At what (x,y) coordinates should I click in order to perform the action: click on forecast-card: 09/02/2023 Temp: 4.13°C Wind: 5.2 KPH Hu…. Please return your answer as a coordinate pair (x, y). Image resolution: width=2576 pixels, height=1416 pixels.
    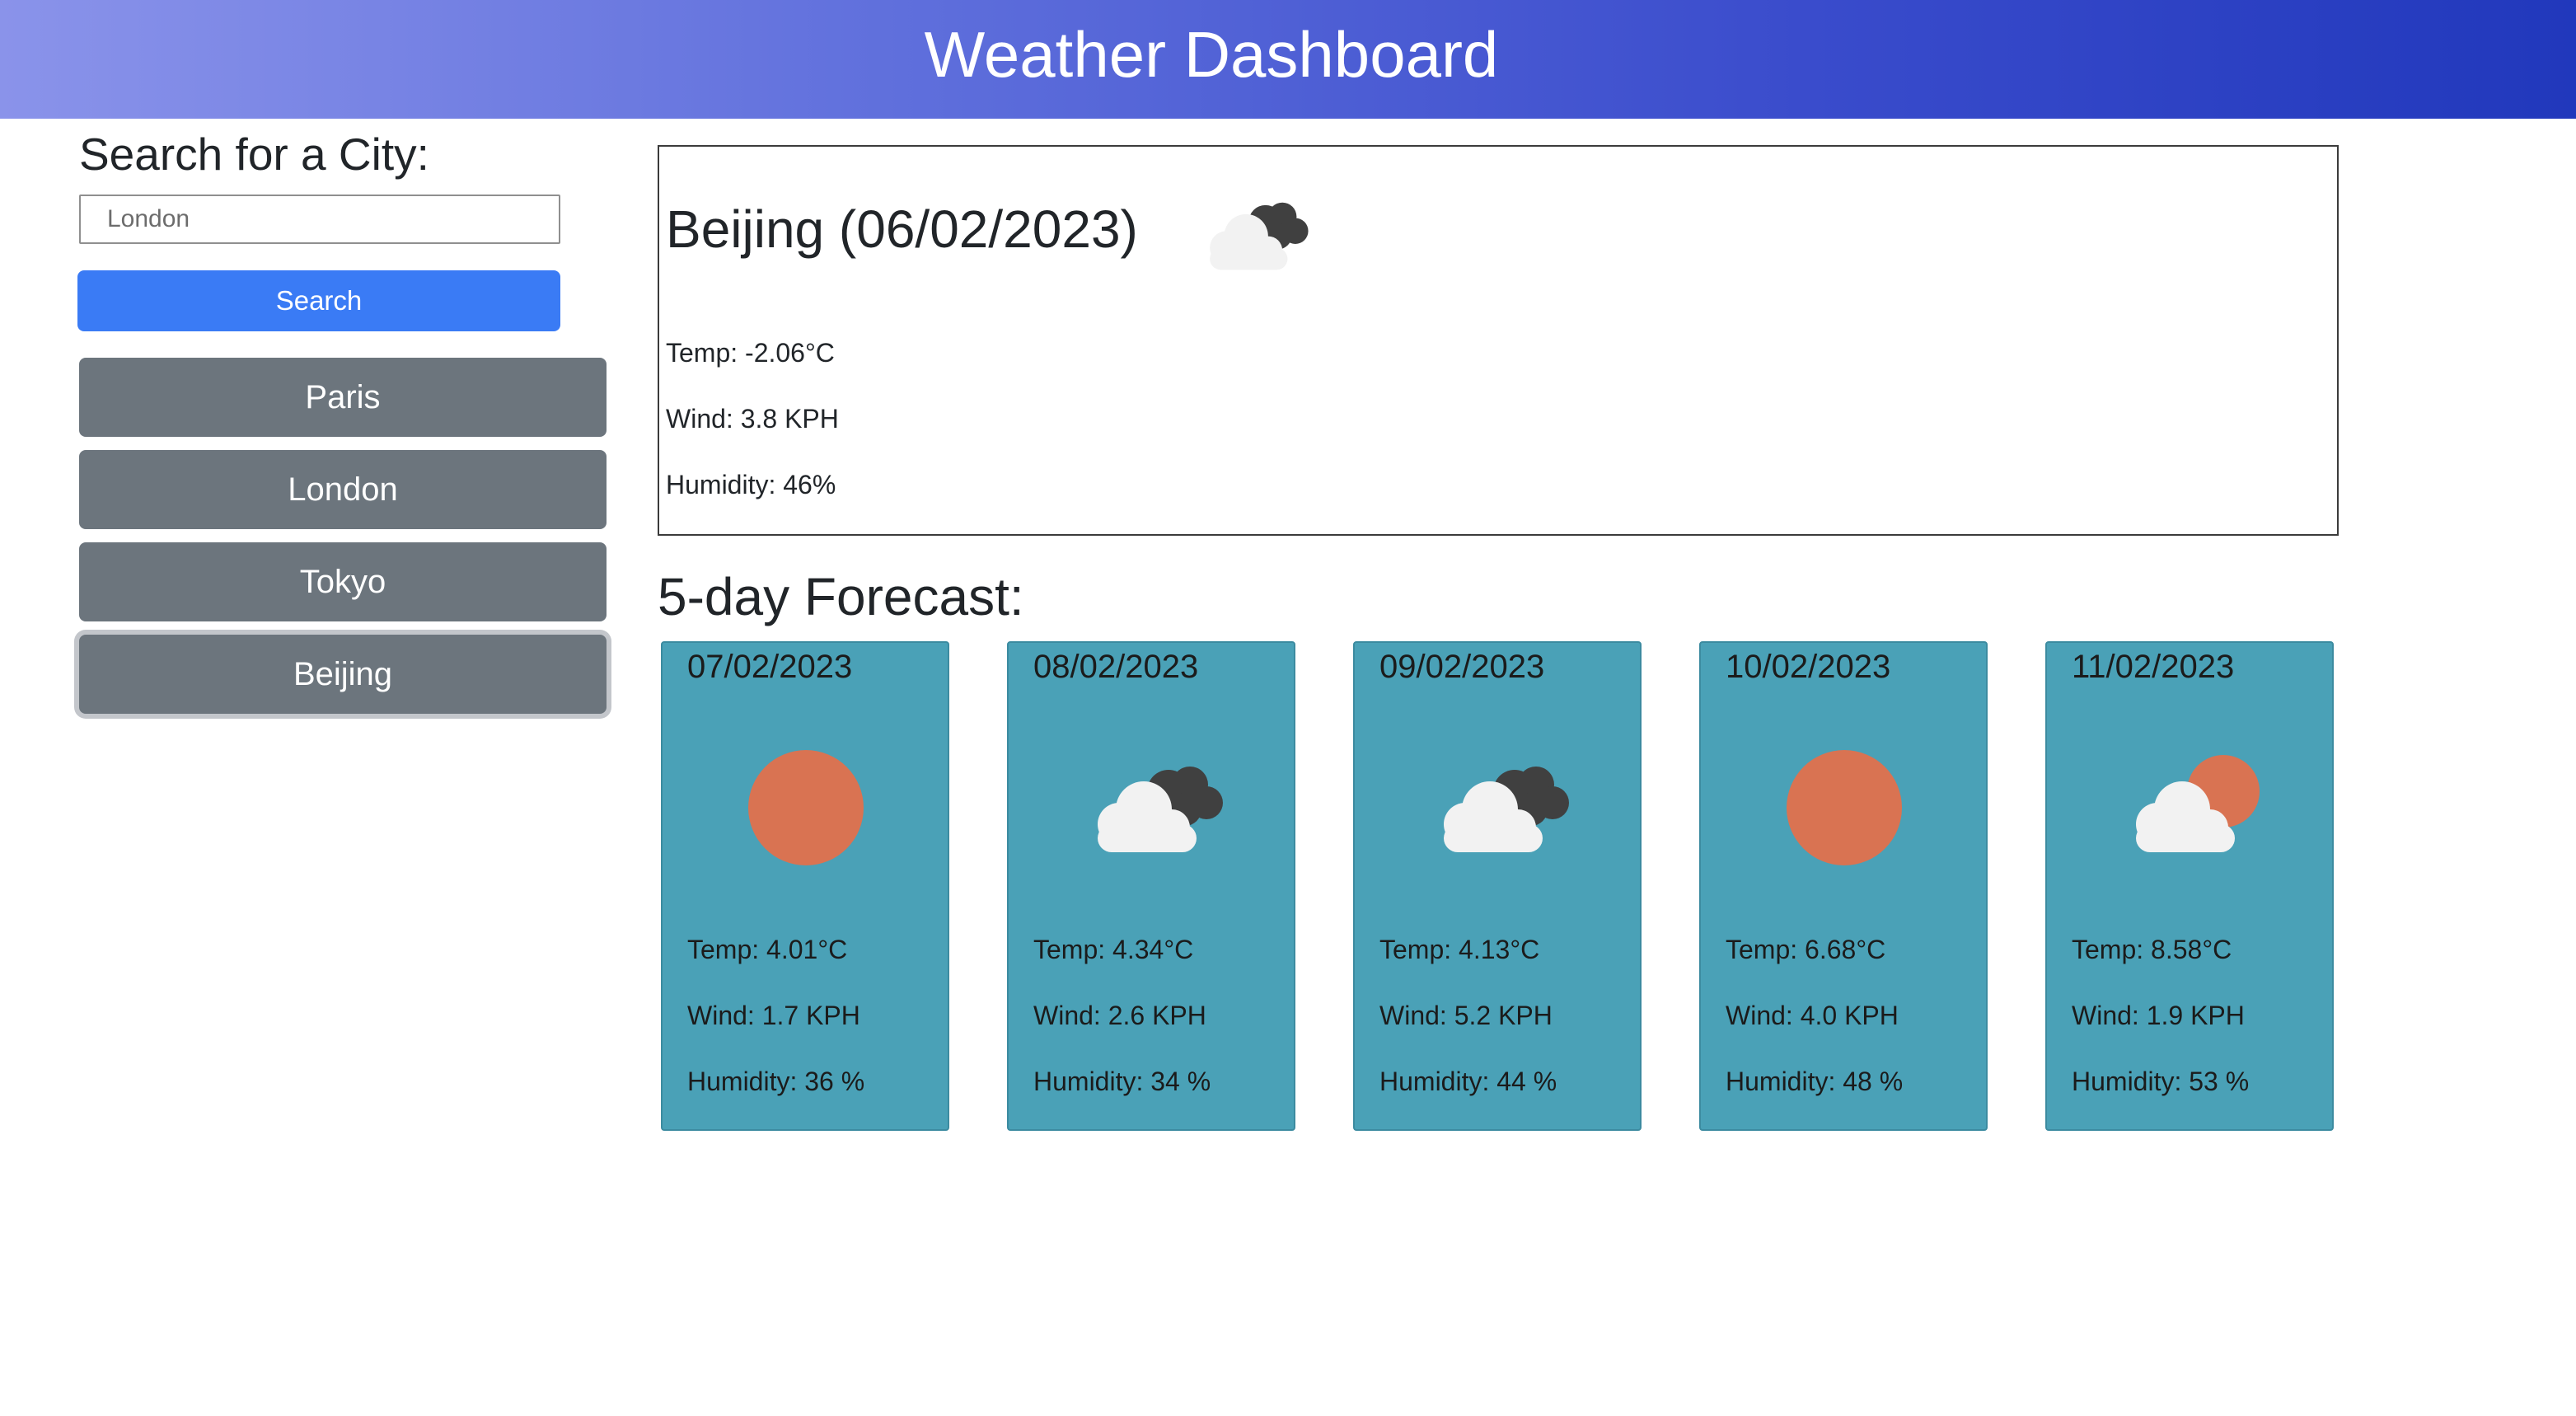
    Looking at the image, I should click on (1497, 886).